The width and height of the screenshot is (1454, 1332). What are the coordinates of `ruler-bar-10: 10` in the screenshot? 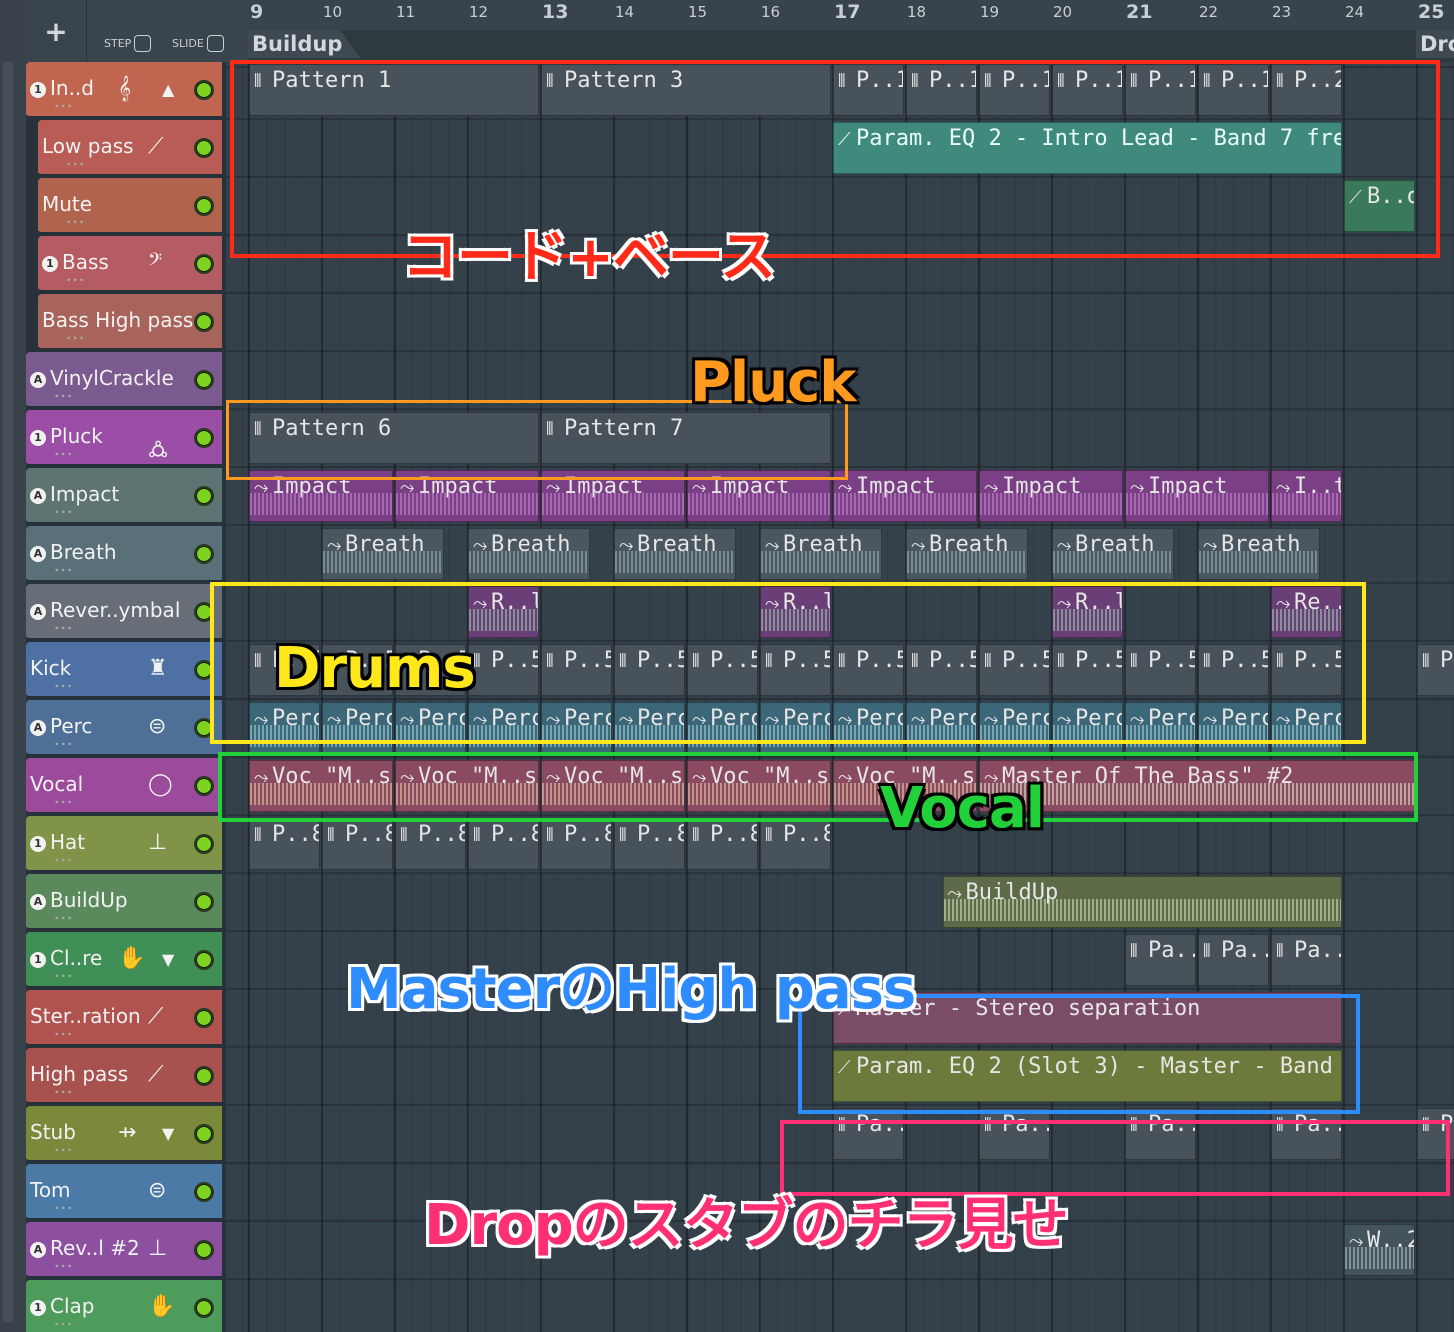 It's located at (332, 12).